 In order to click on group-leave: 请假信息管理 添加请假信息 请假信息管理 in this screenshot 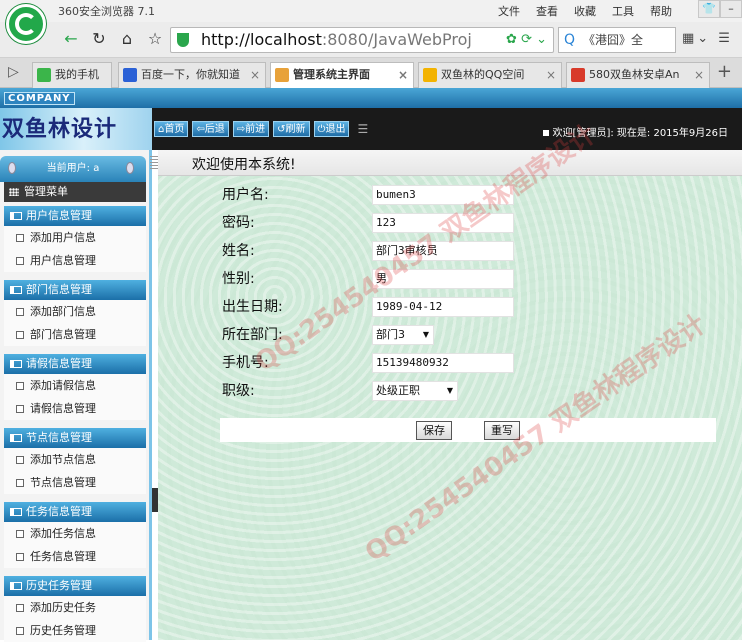, I will do `click(75, 387)`.